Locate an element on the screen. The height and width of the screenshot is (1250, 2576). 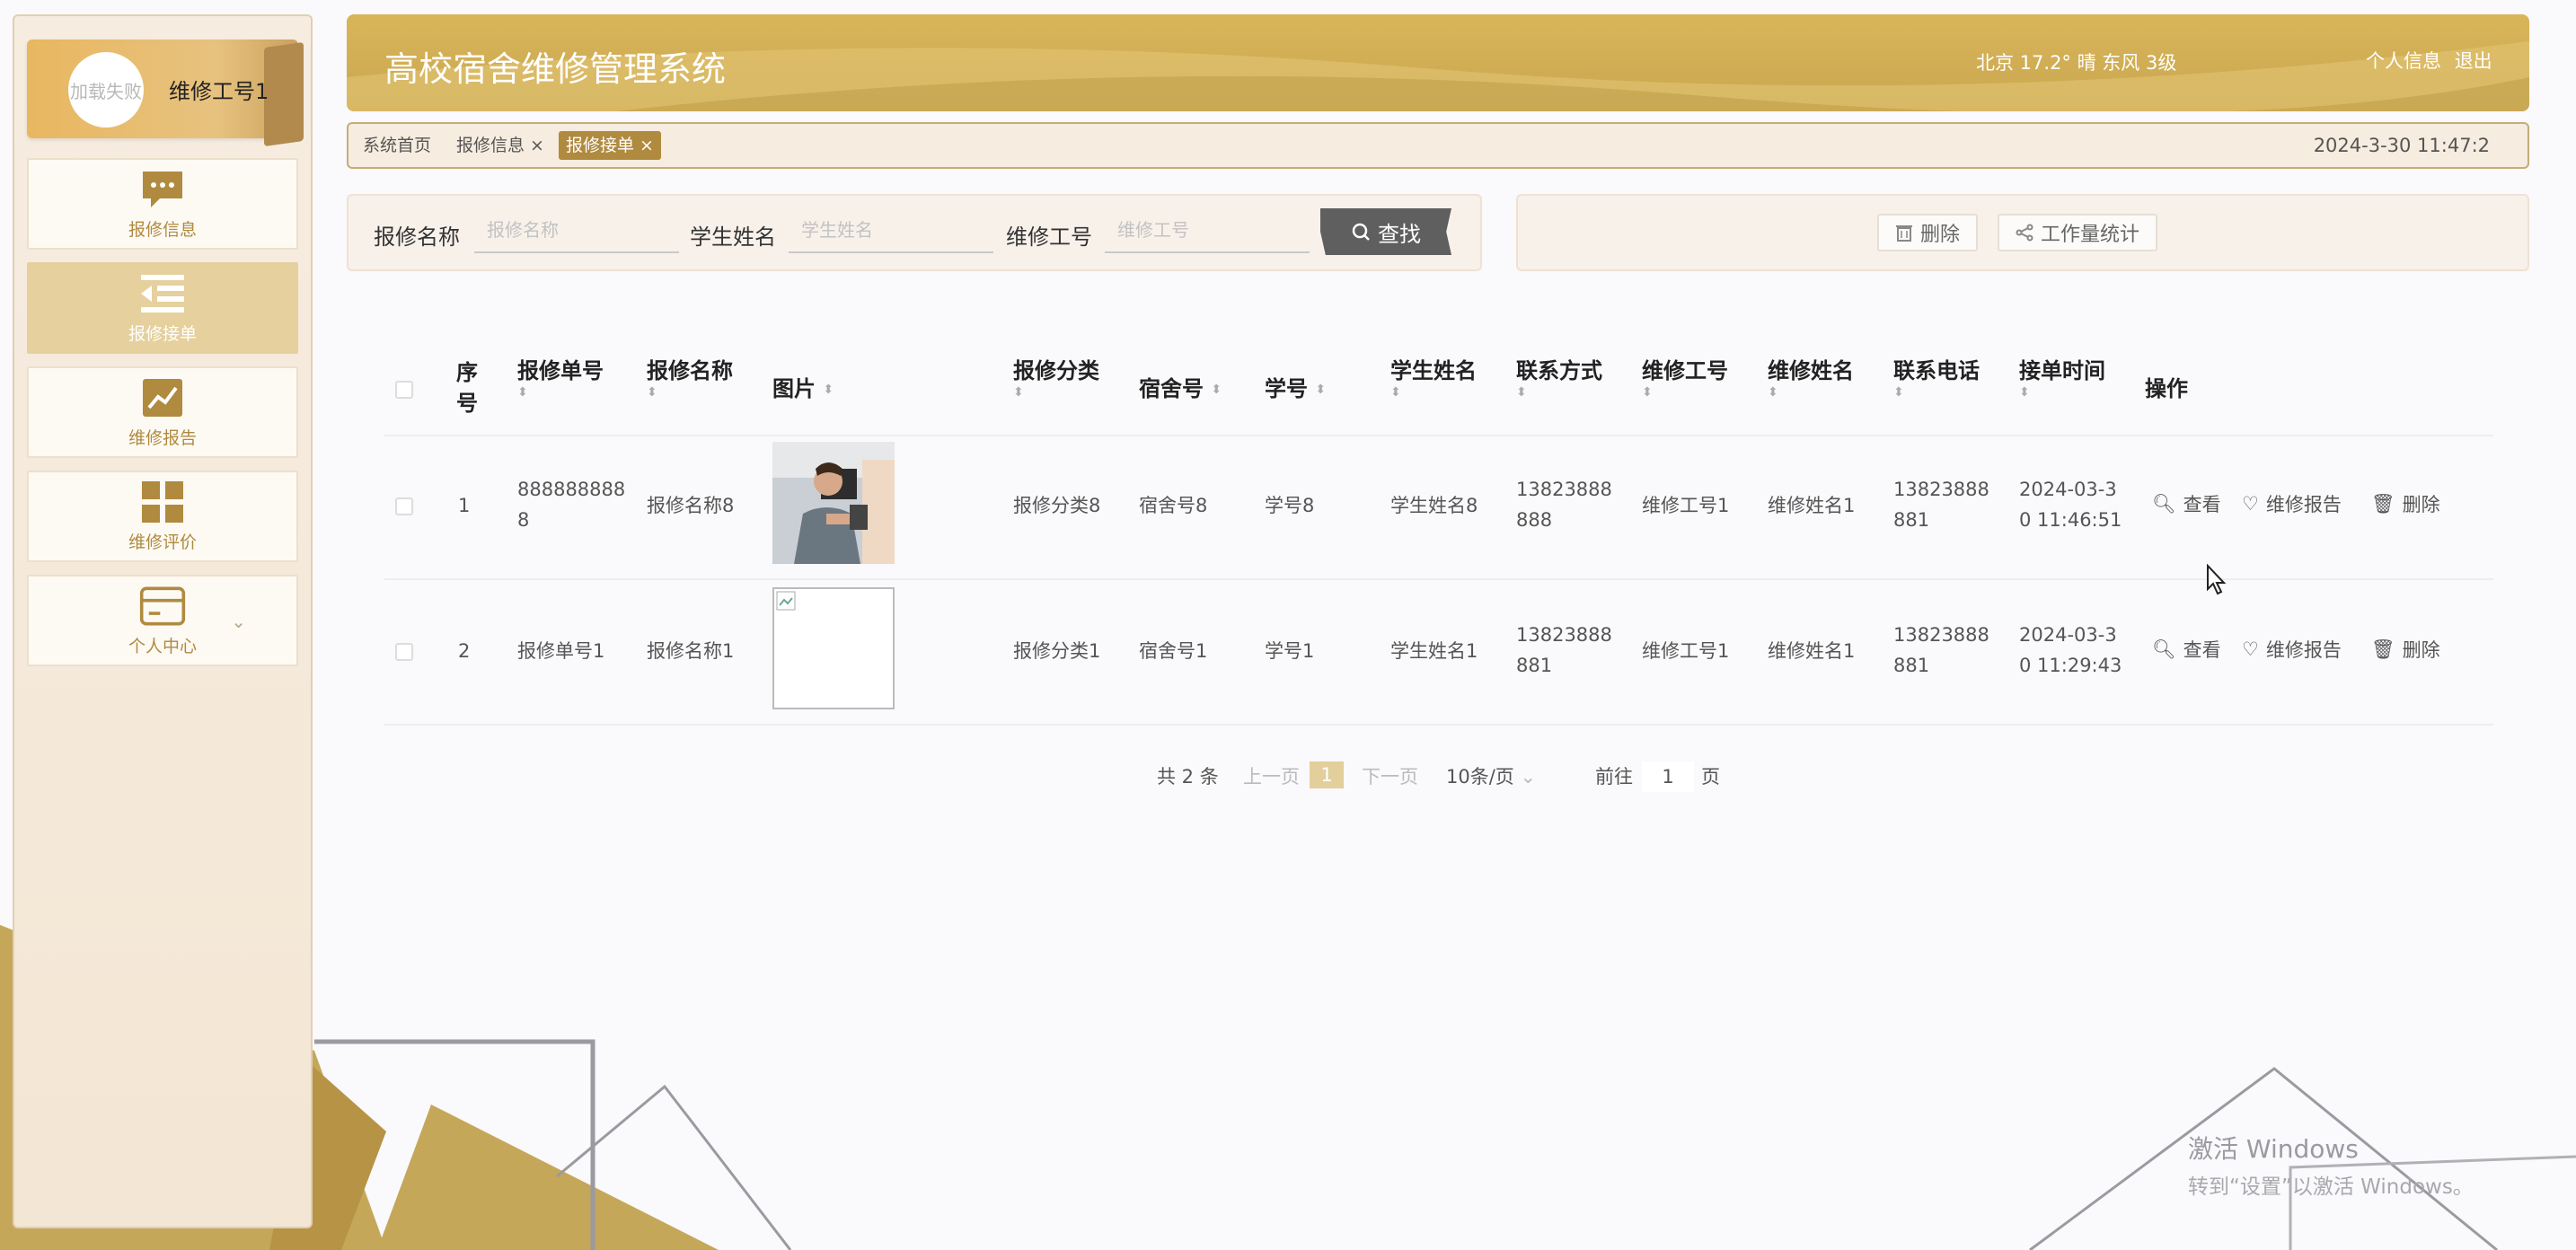
current-page: 1 is located at coordinates (1327, 774).